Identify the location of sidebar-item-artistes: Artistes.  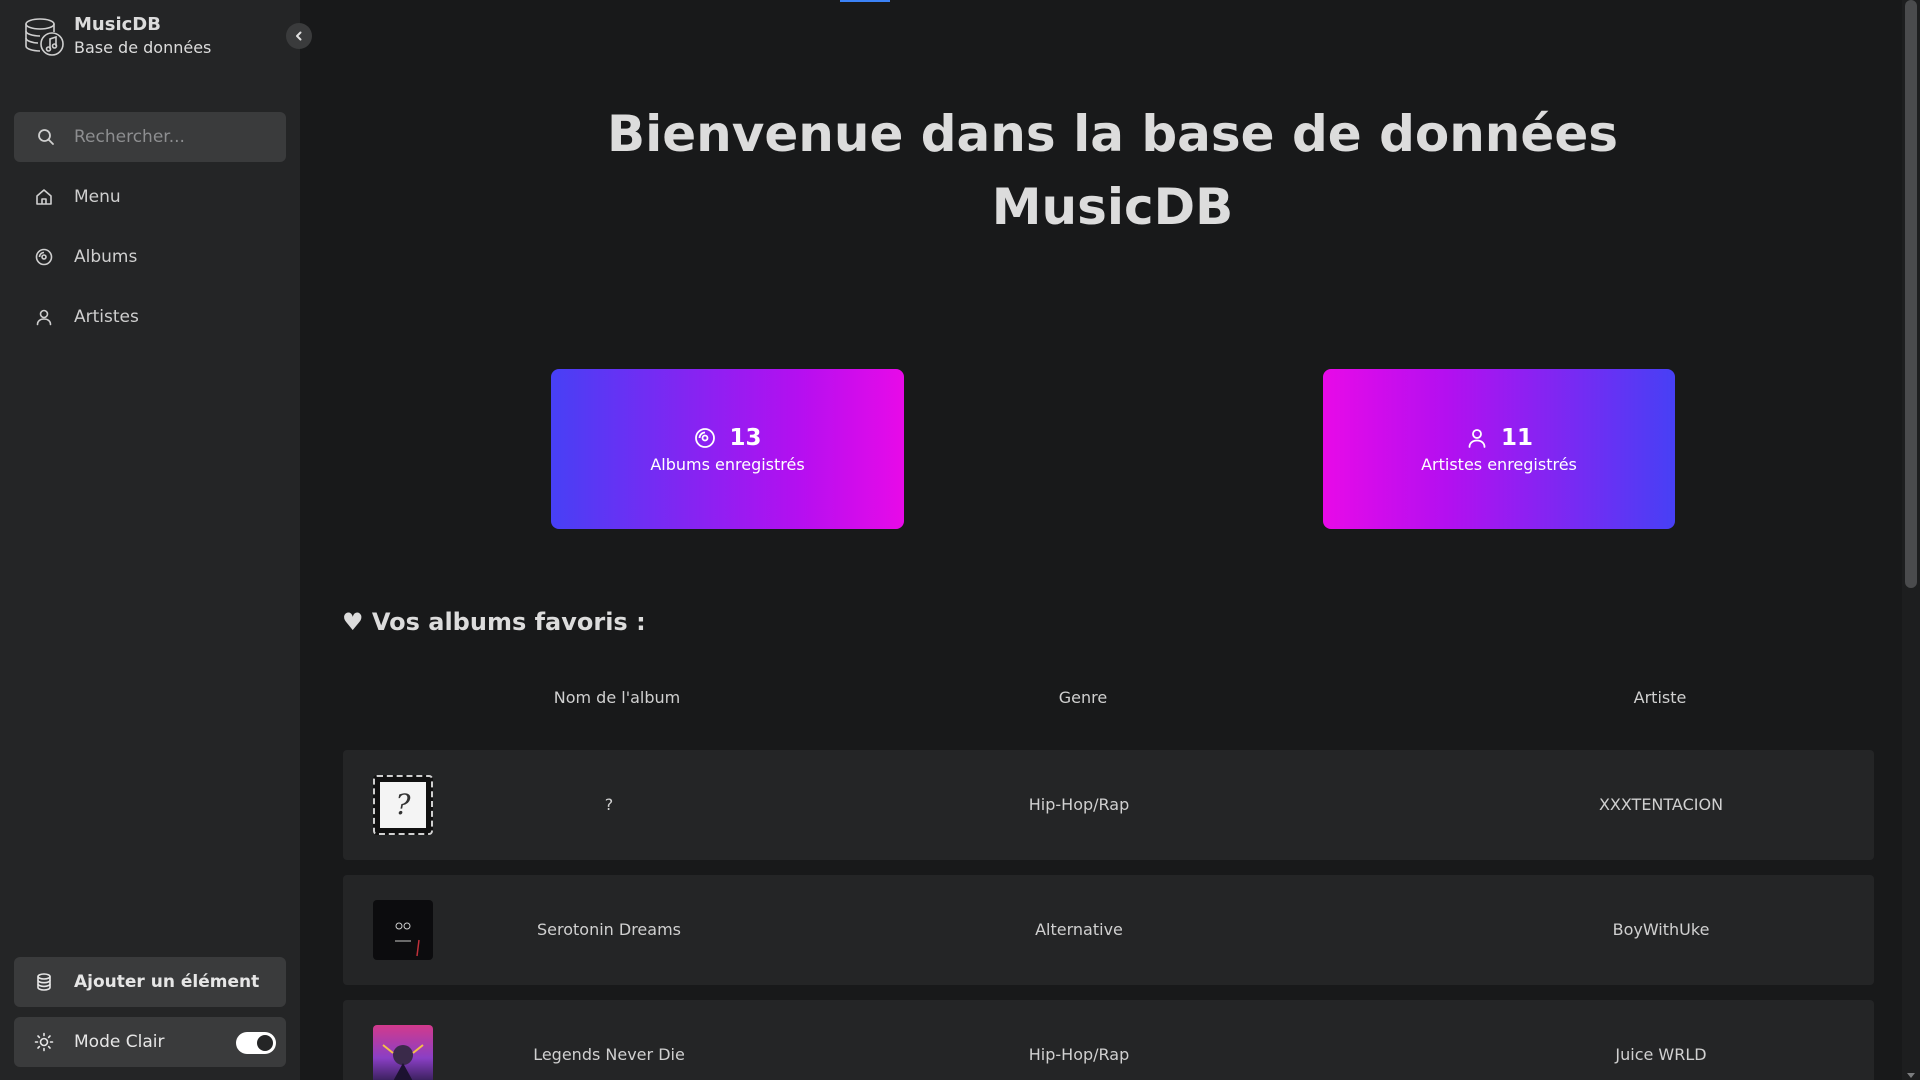
(150, 317).